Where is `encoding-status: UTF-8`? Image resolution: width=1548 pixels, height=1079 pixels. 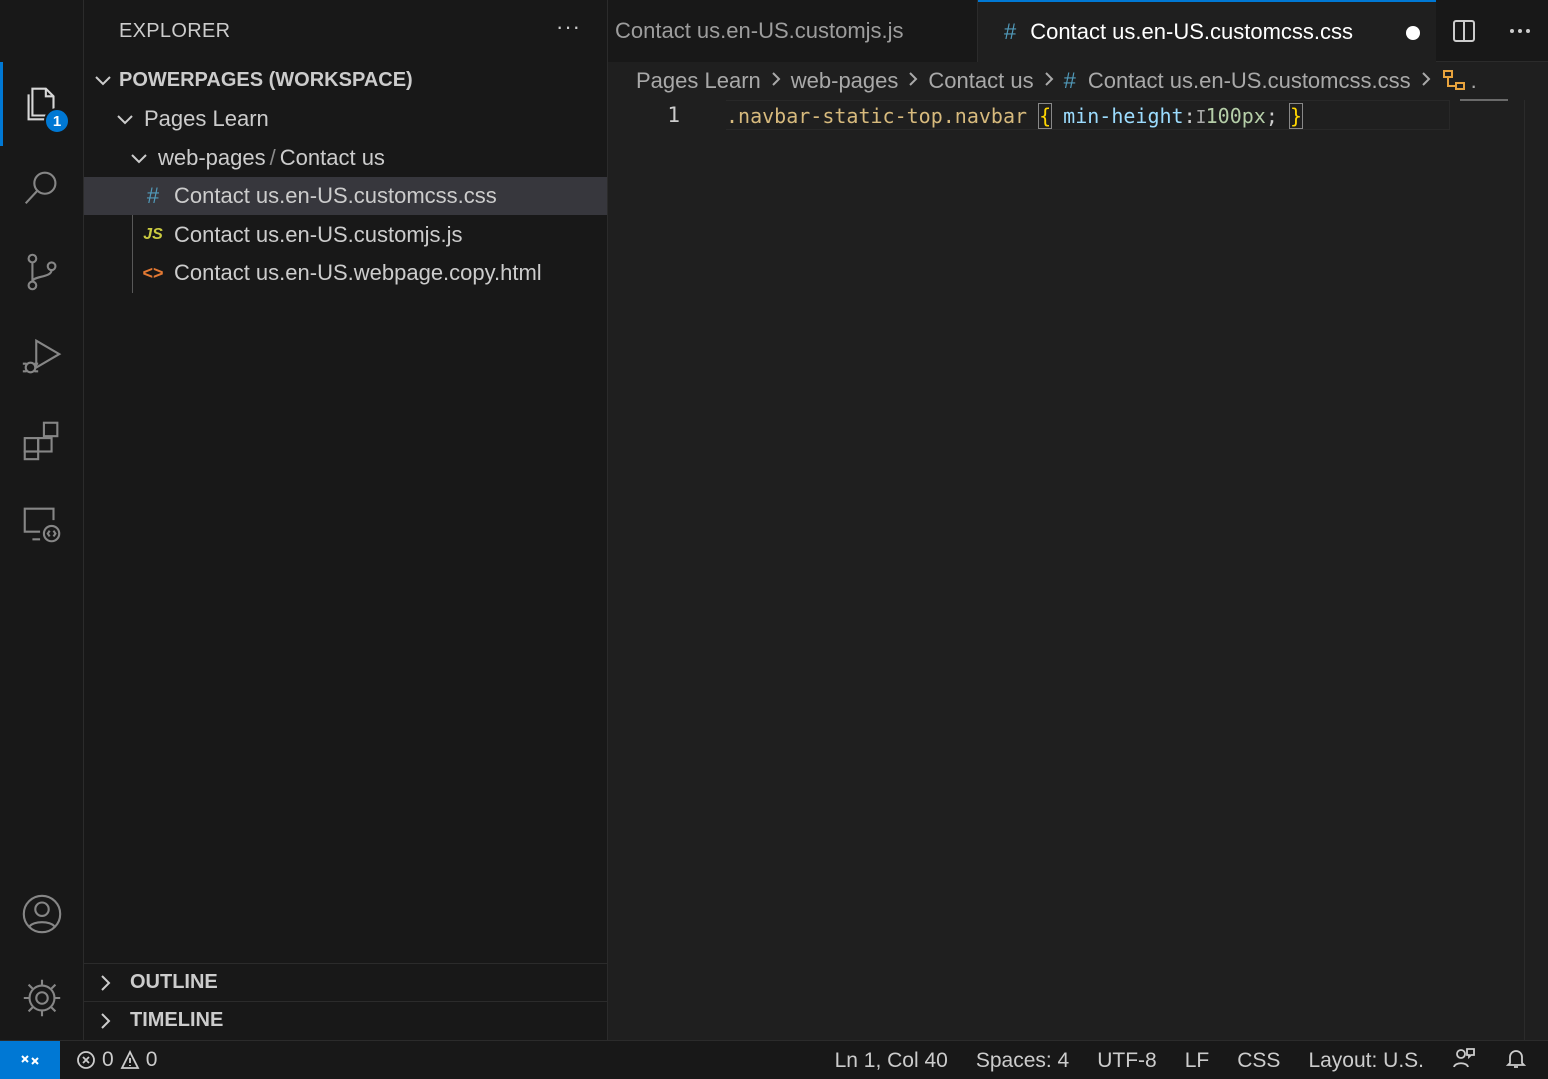 encoding-status: UTF-8 is located at coordinates (1127, 1061).